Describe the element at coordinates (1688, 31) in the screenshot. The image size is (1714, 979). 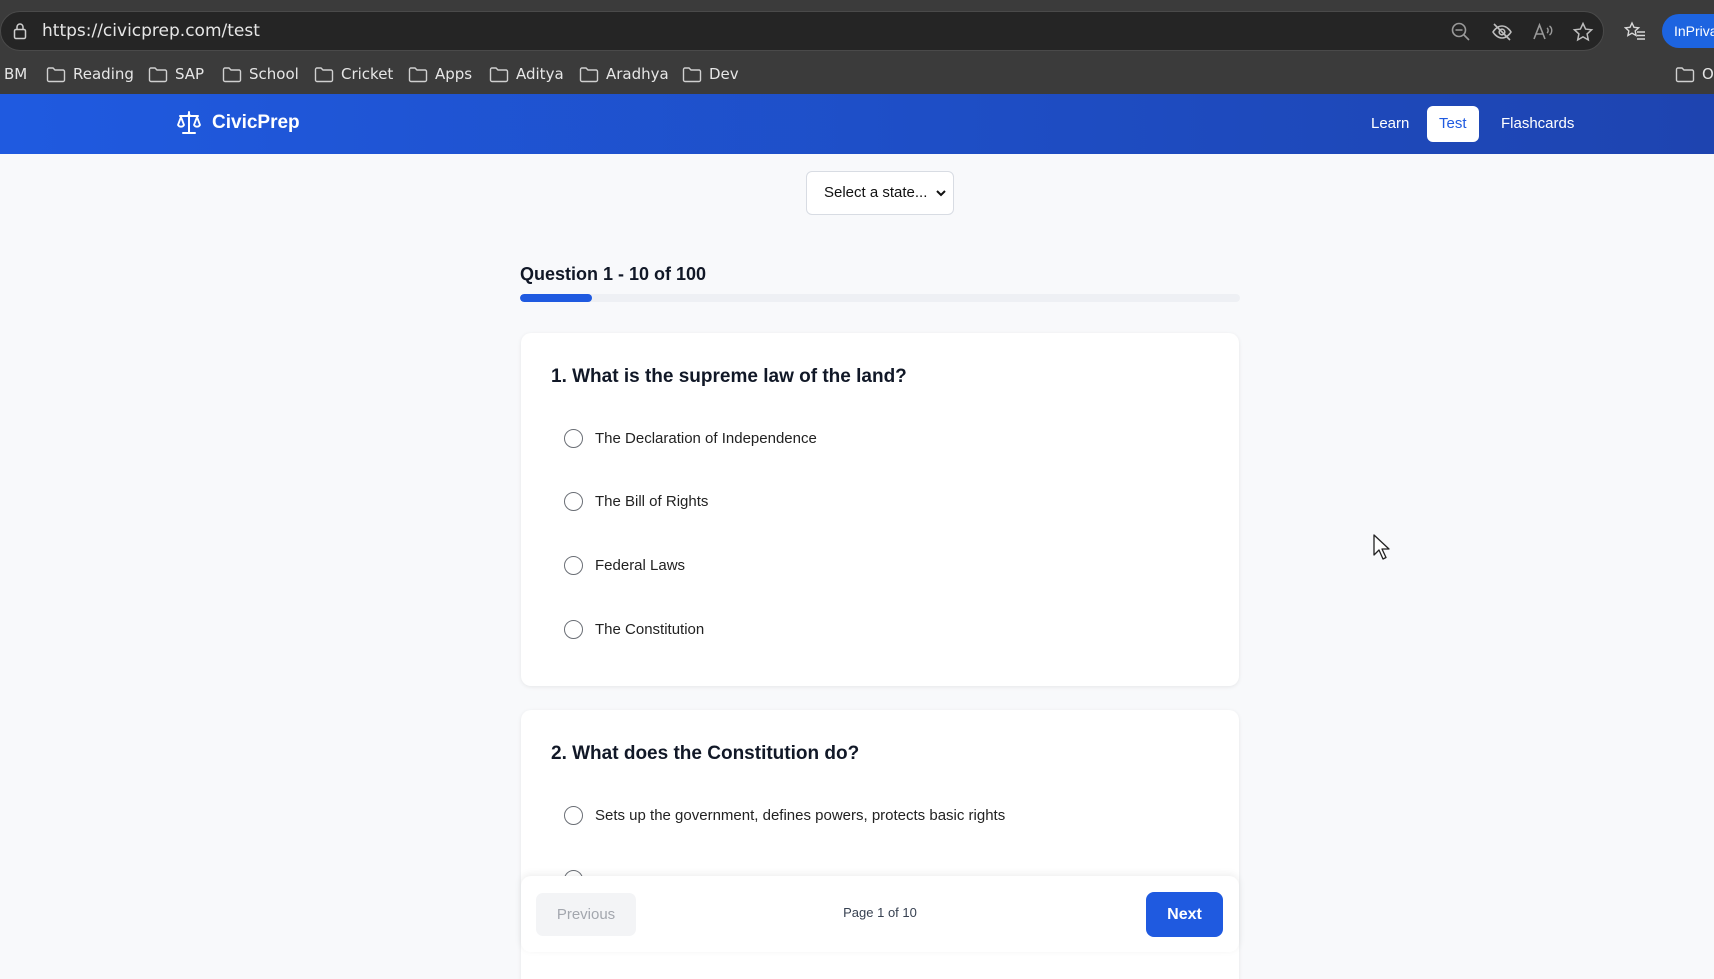
I see `inprivate-badge: InPrivate` at that location.